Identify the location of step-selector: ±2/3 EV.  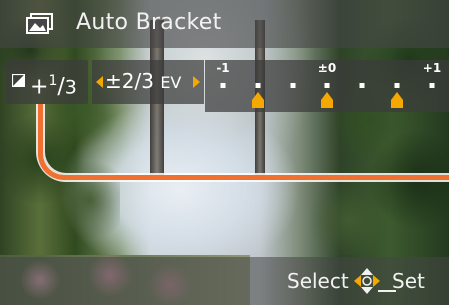
(148, 82).